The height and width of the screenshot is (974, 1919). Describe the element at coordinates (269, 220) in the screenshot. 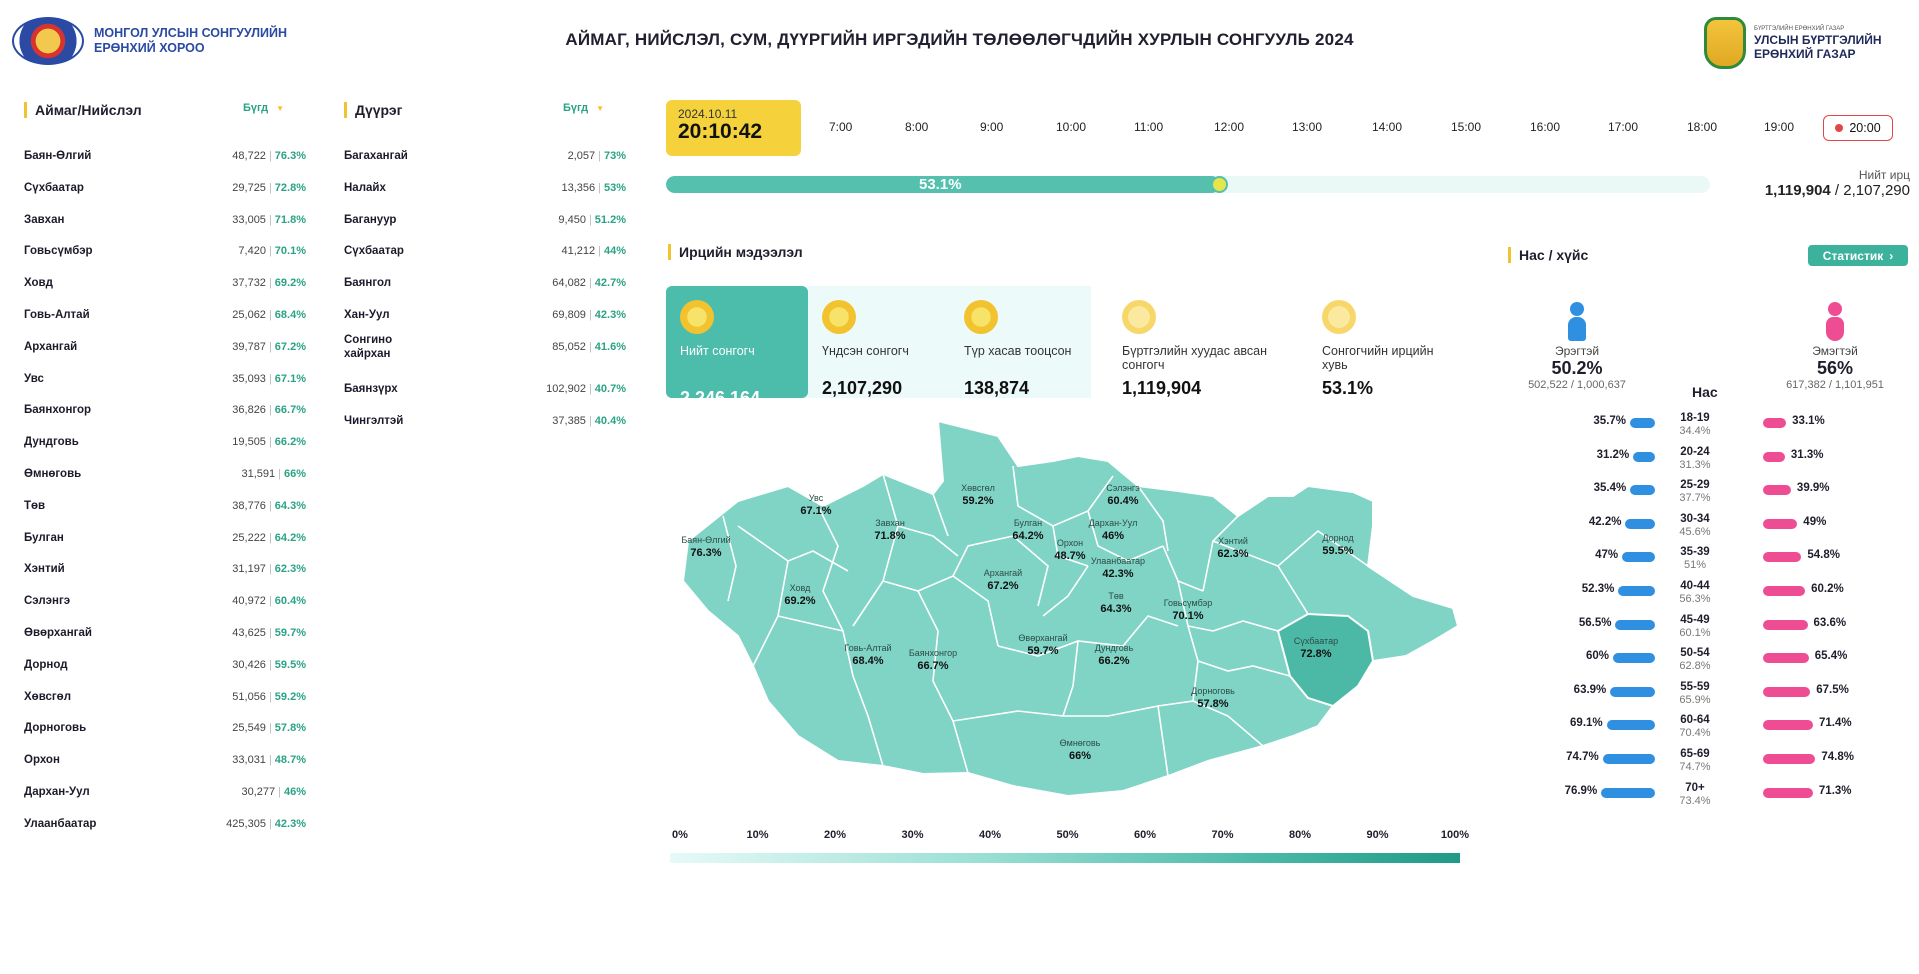

I see `aimag-row-value: 33,005 | 71.8%` at that location.